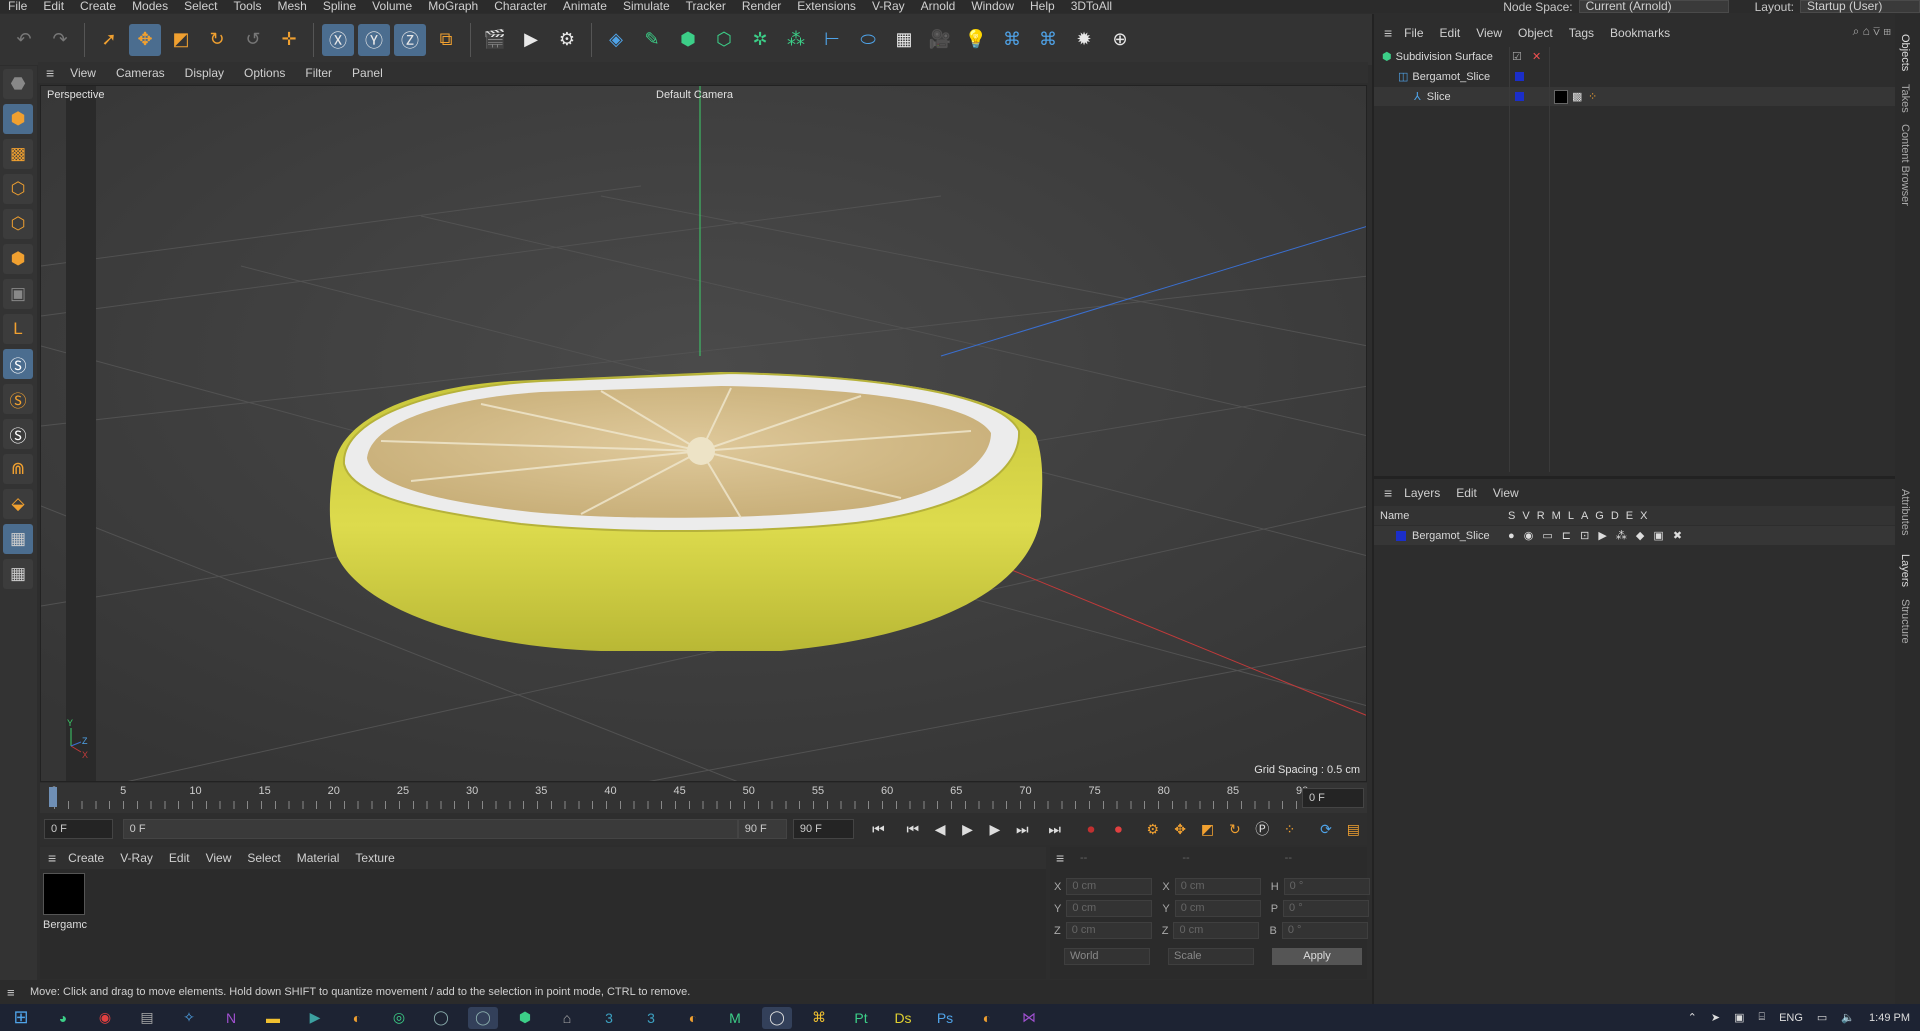 Image resolution: width=1920 pixels, height=1031 pixels. Describe the element at coordinates (646, 6) in the screenshot. I see `menu-simulate: Simulate` at that location.